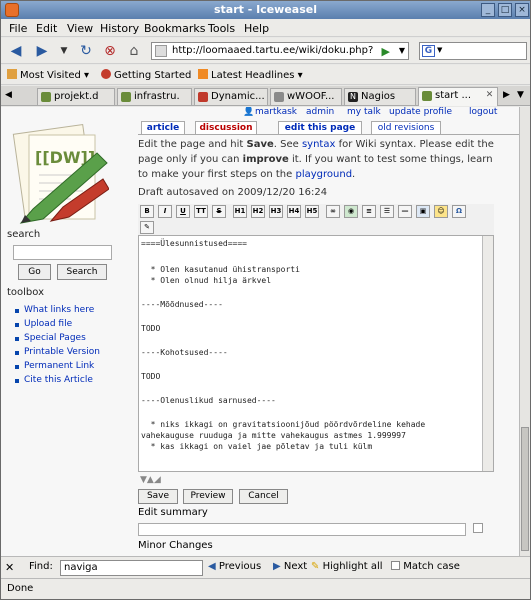  Describe the element at coordinates (380, 96) in the screenshot. I see `tab-nagios: N Nagios` at that location.